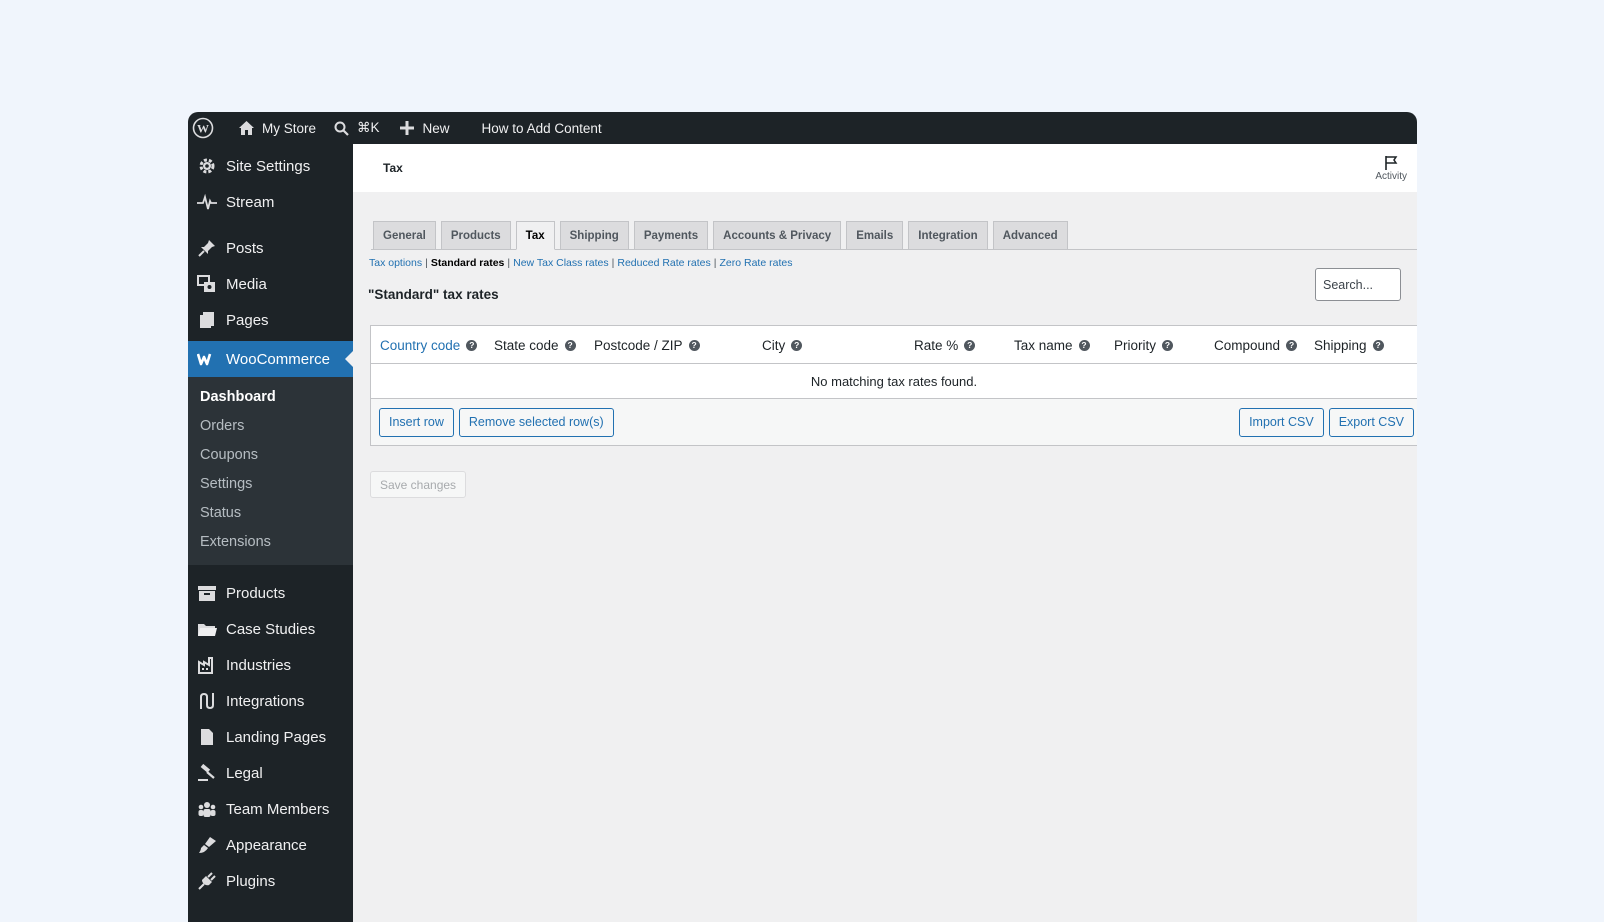 The height and width of the screenshot is (922, 1604). What do you see at coordinates (278, 359) in the screenshot?
I see `menu-label: WooCommerce` at bounding box center [278, 359].